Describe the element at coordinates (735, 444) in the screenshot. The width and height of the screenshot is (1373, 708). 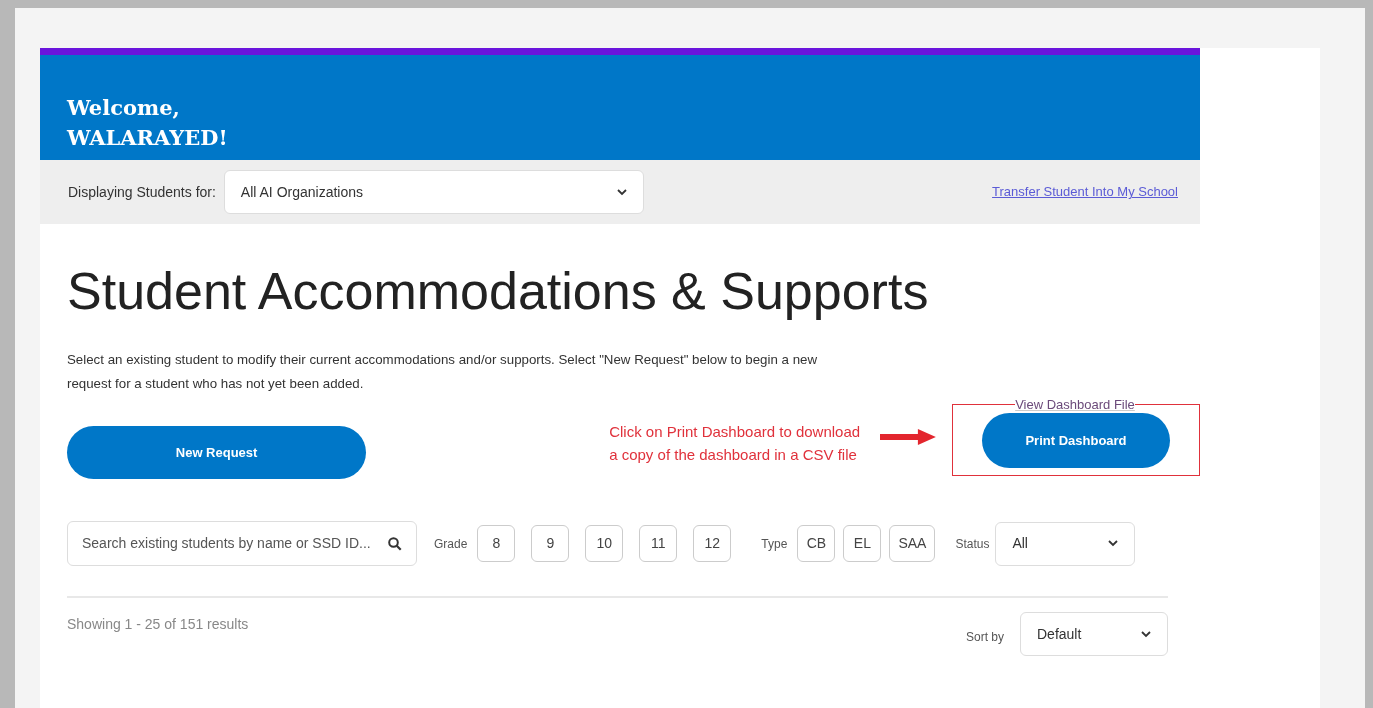
I see `annotation-text: Click on Print Dashboard to download a copy of the dashboard in a CSV file` at that location.